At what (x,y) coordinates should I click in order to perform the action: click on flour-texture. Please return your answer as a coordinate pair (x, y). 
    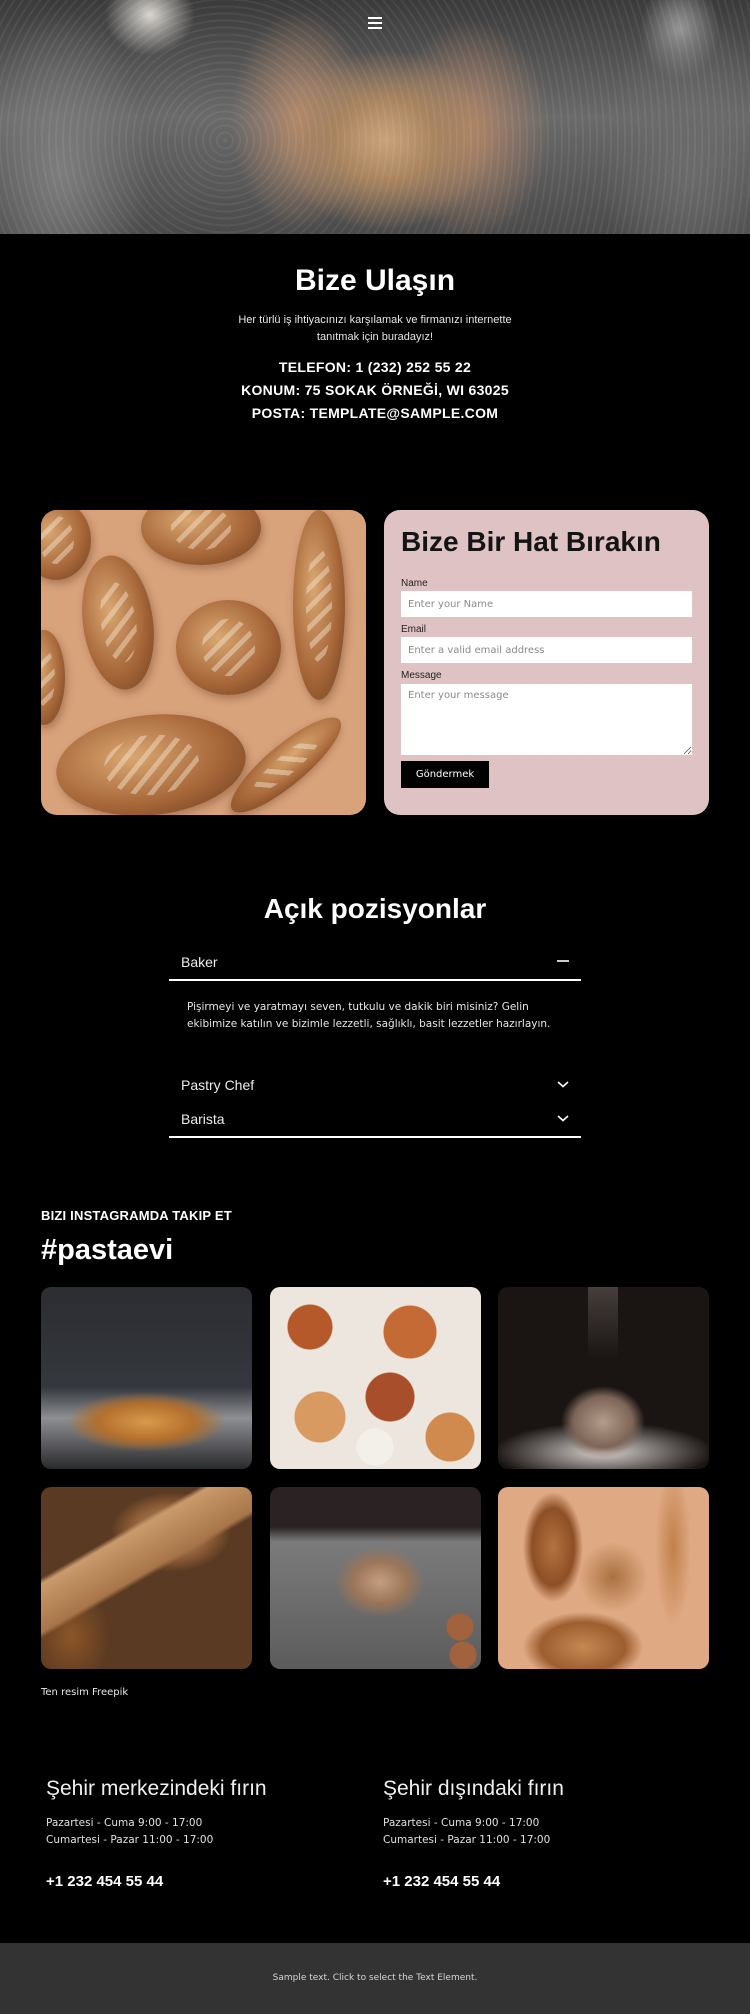
    Looking at the image, I should click on (375, 117).